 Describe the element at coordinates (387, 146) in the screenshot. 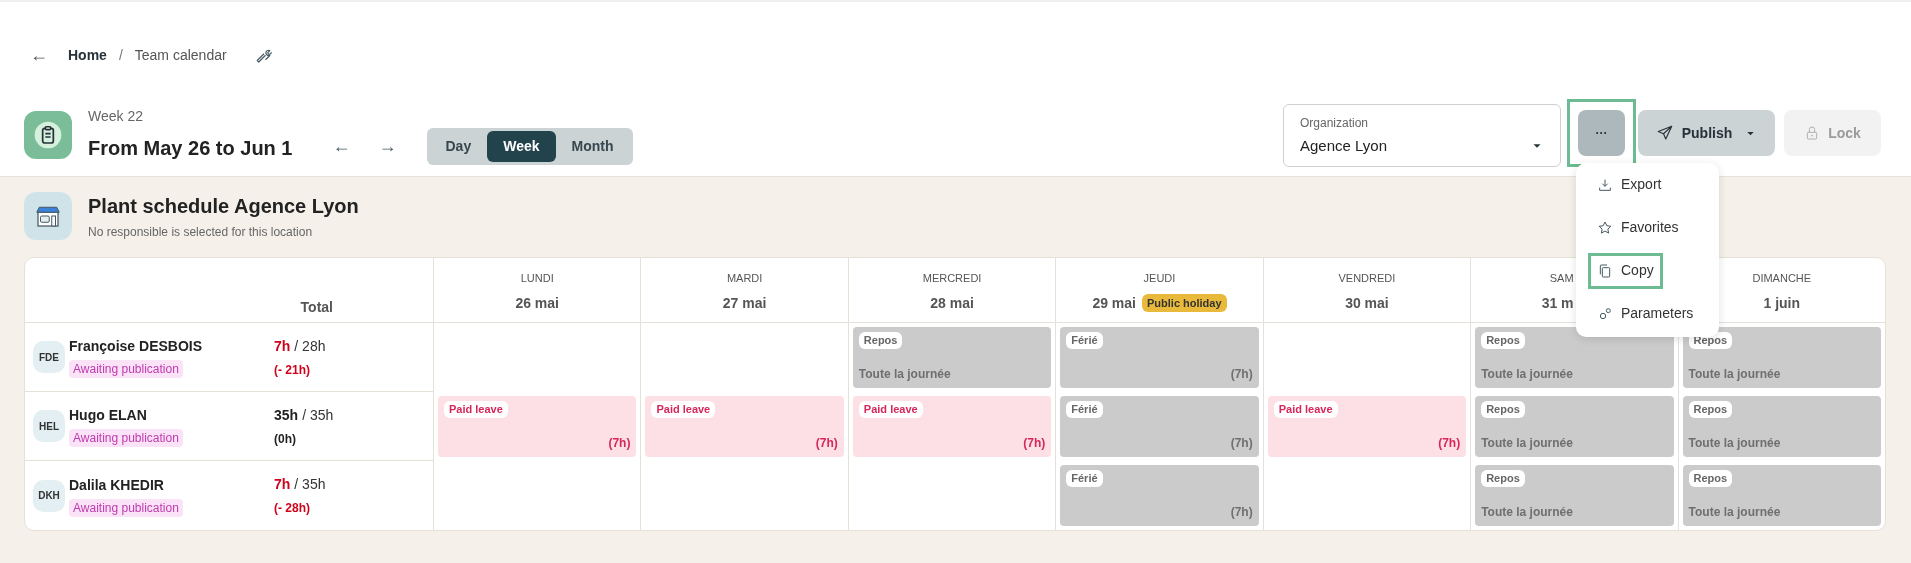

I see `next-week-button: →` at that location.